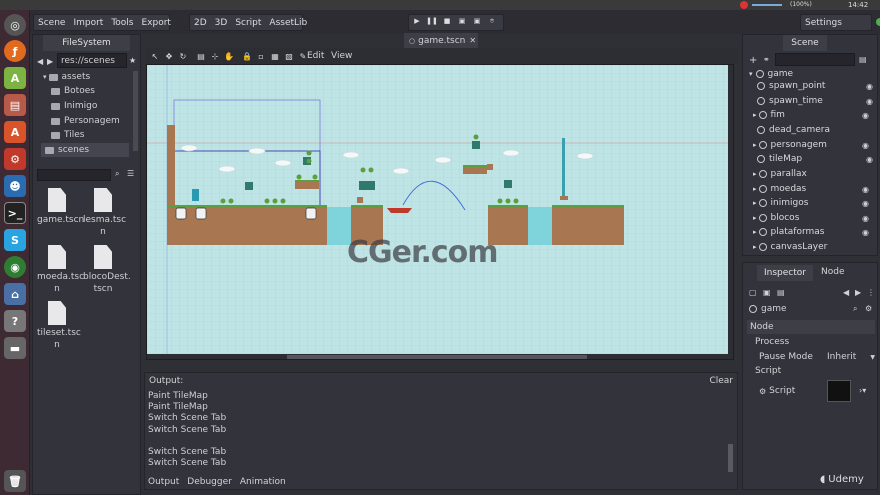 The width and height of the screenshot is (880, 495). I want to click on play-scene-icon: ▣, so click(462, 21).